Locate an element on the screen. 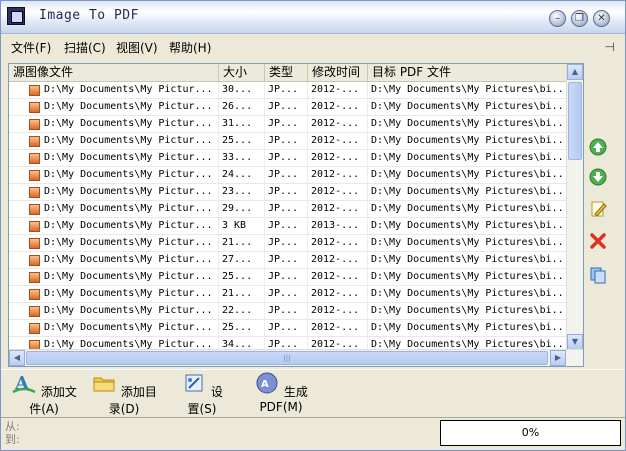 This screenshot has height=451, width=626. delete-icon is located at coordinates (598, 241).